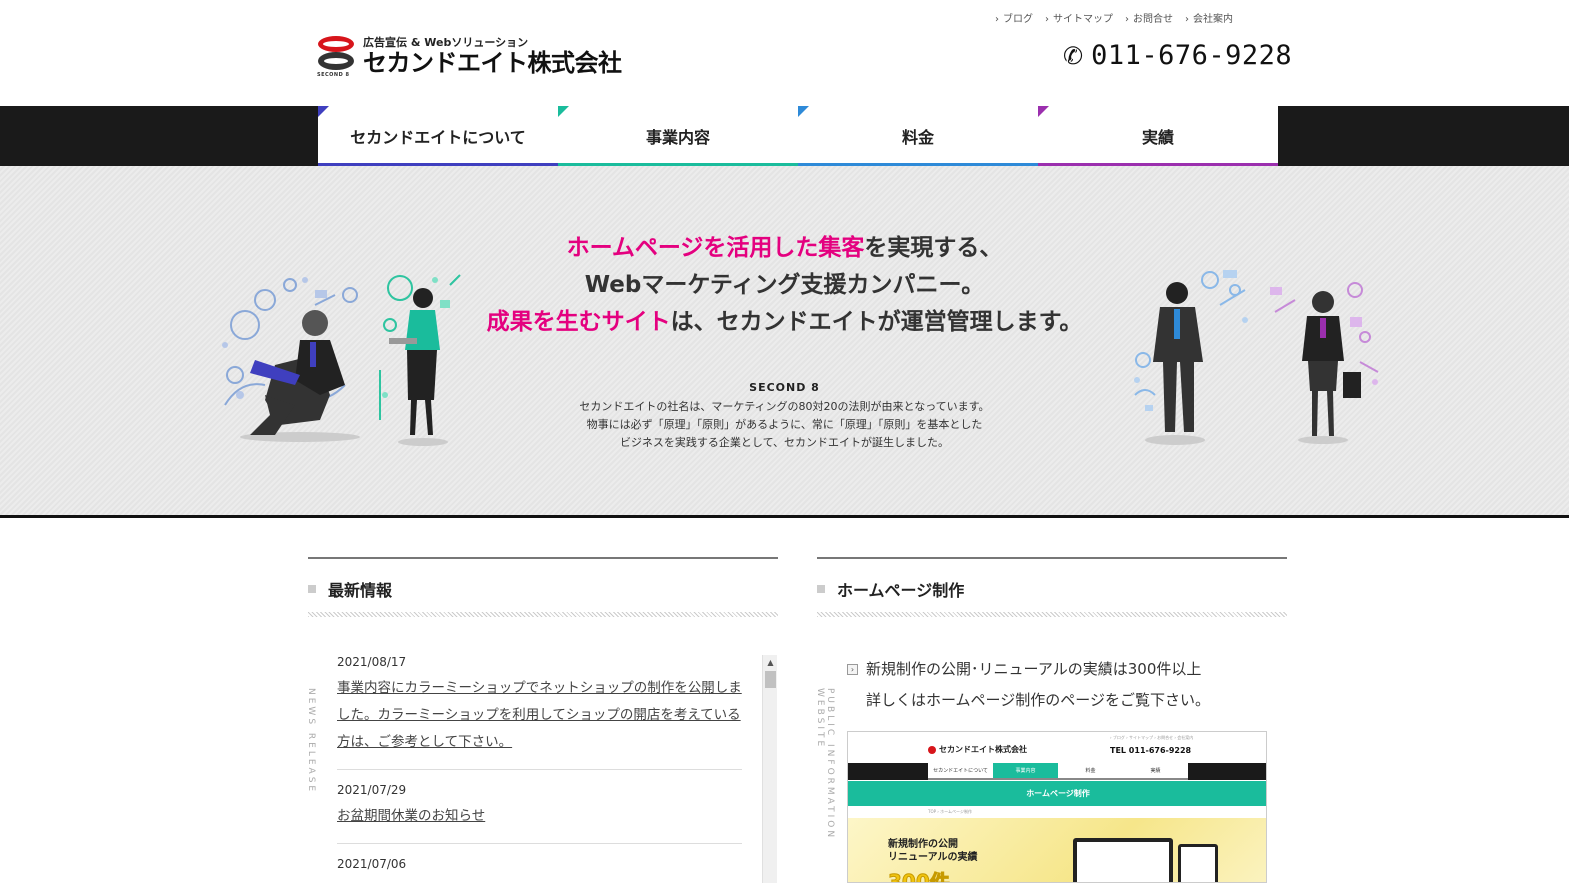 The width and height of the screenshot is (1569, 883). I want to click on logo-tagline: 広告宣伝 & Webソリューション, so click(446, 42).